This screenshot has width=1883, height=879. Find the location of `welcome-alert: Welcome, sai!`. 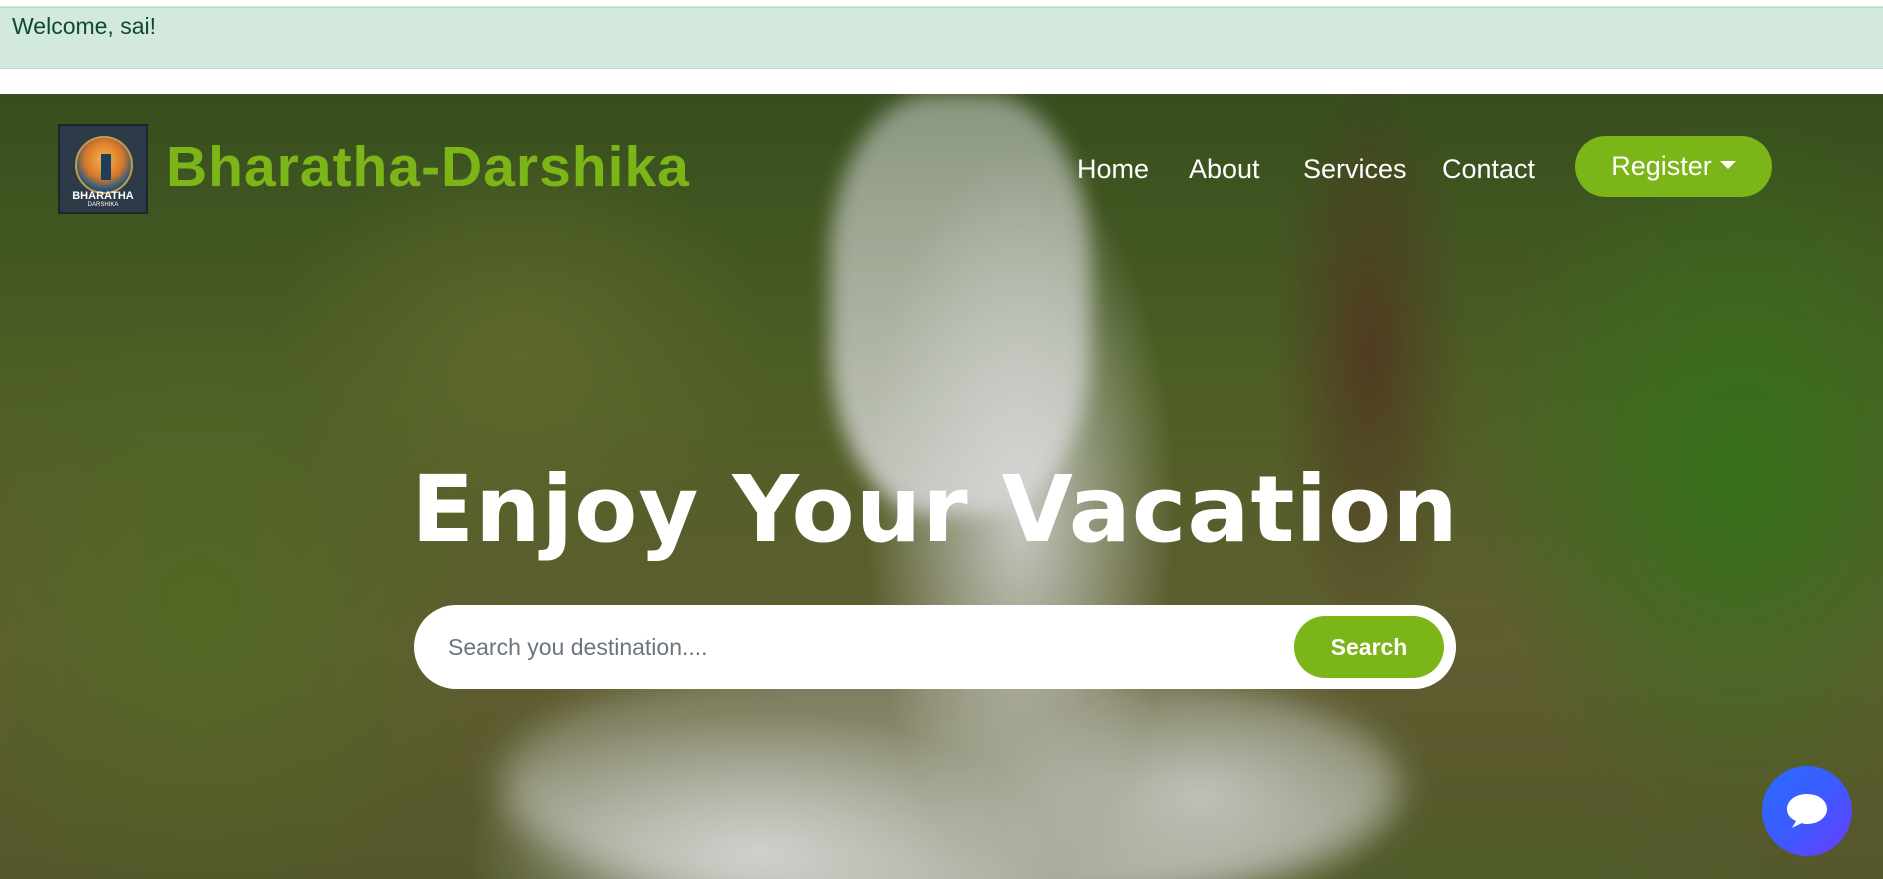

welcome-alert: Welcome, sai! is located at coordinates (941, 38).